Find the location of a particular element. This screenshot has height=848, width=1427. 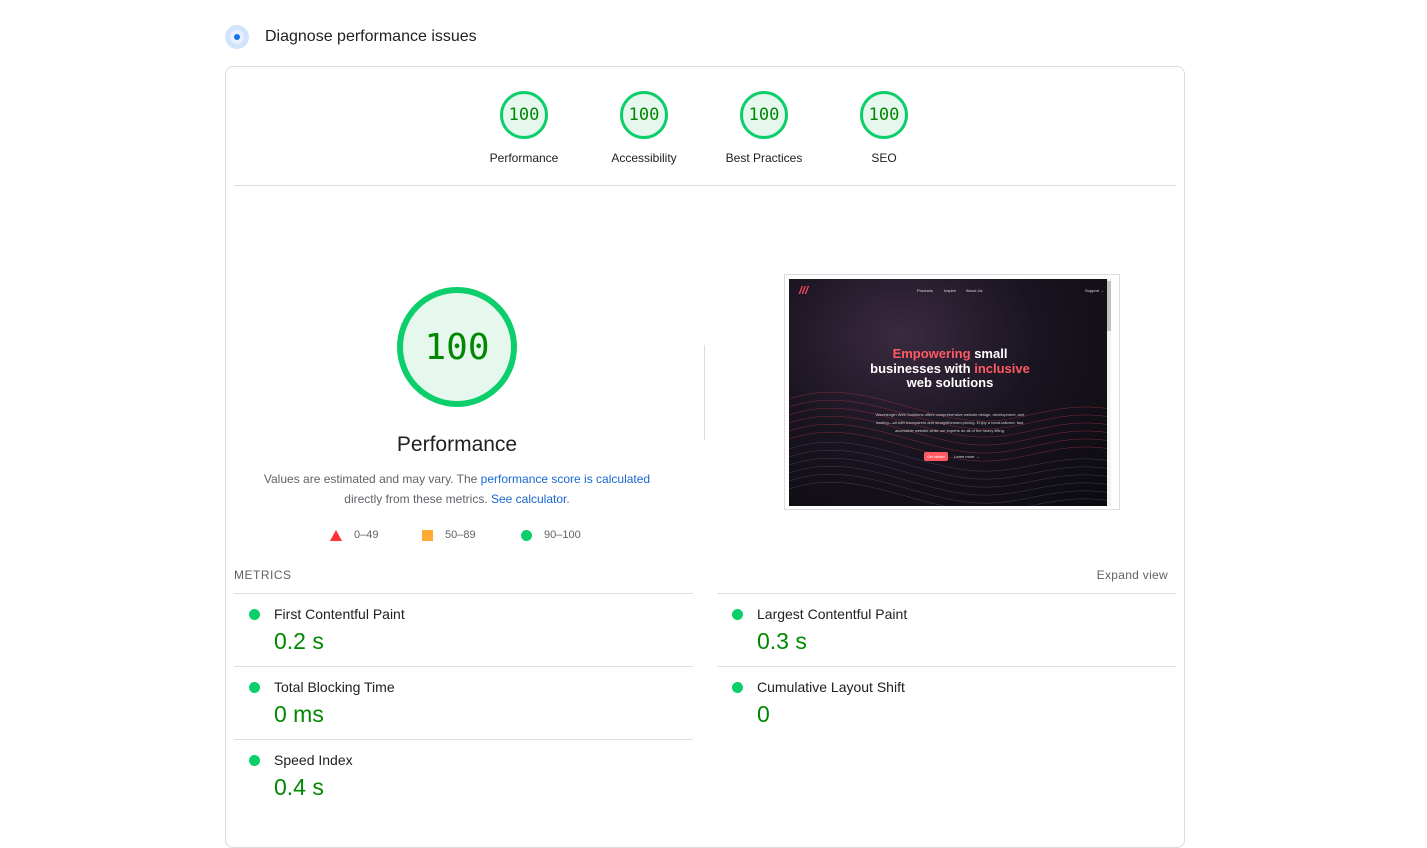

nav-link: Support → is located at coordinates (1095, 290).